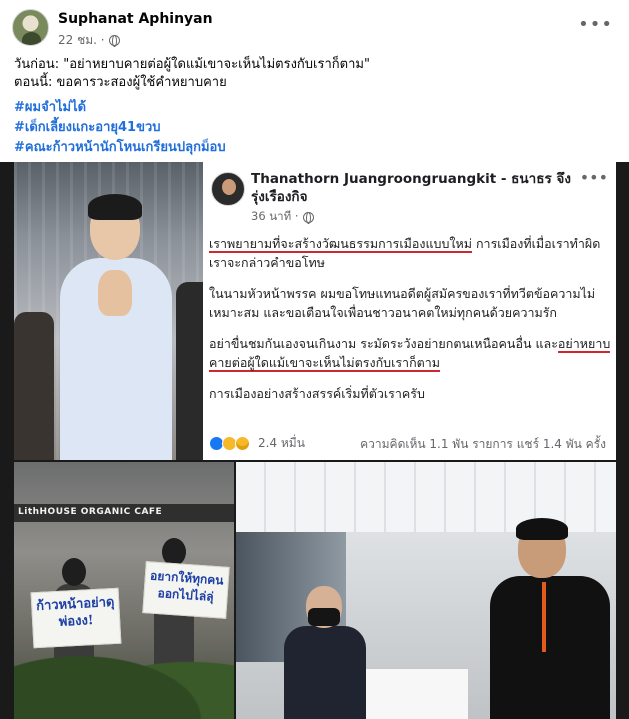 The image size is (629, 719). Describe the element at coordinates (120, 148) in the screenshot. I see `hashtag-link: #คณะก้าวหน้านักโหนเกรียนปลุกม็อบ` at that location.